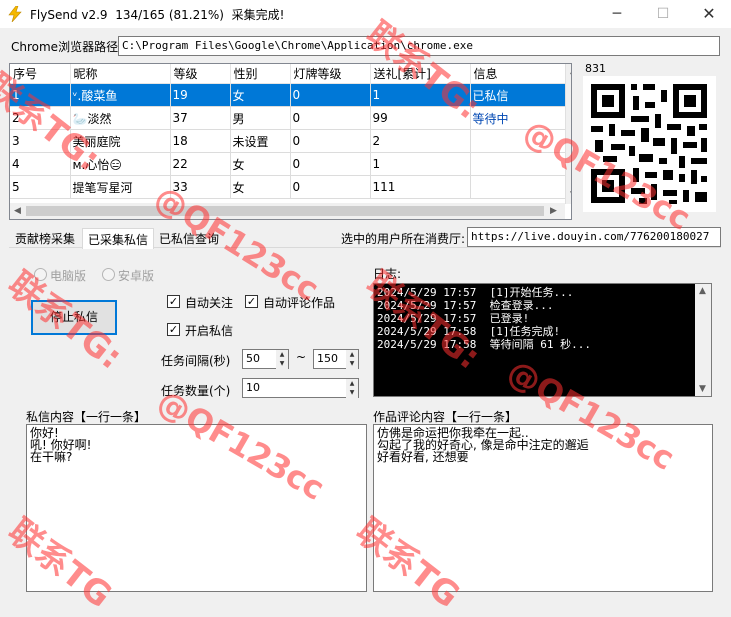  Describe the element at coordinates (327, 358) in the screenshot. I see `interval-to-value: 150` at that location.